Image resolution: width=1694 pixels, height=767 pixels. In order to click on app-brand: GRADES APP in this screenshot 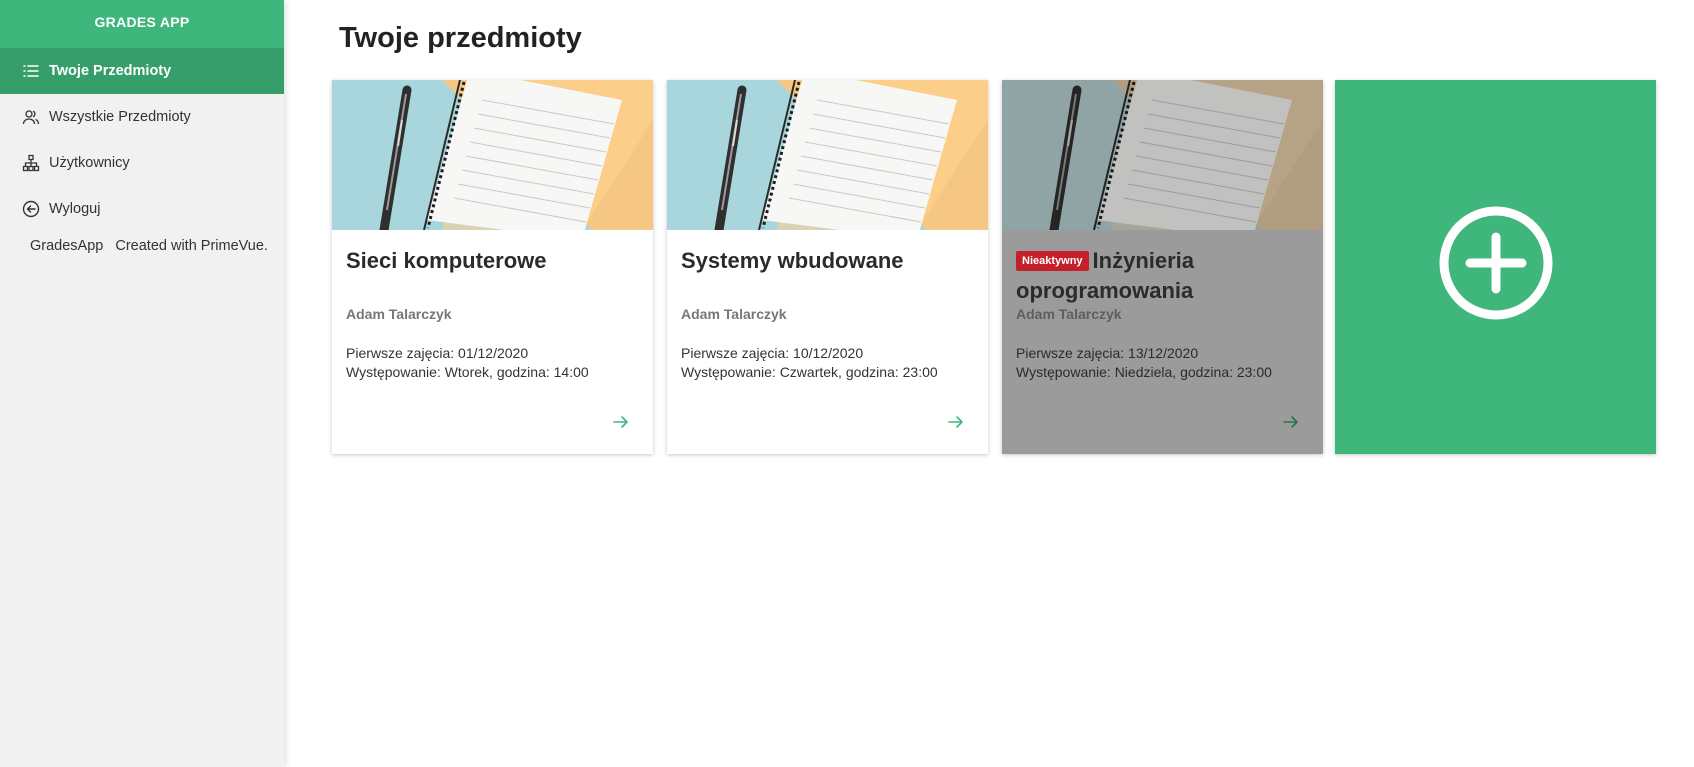, I will do `click(142, 24)`.